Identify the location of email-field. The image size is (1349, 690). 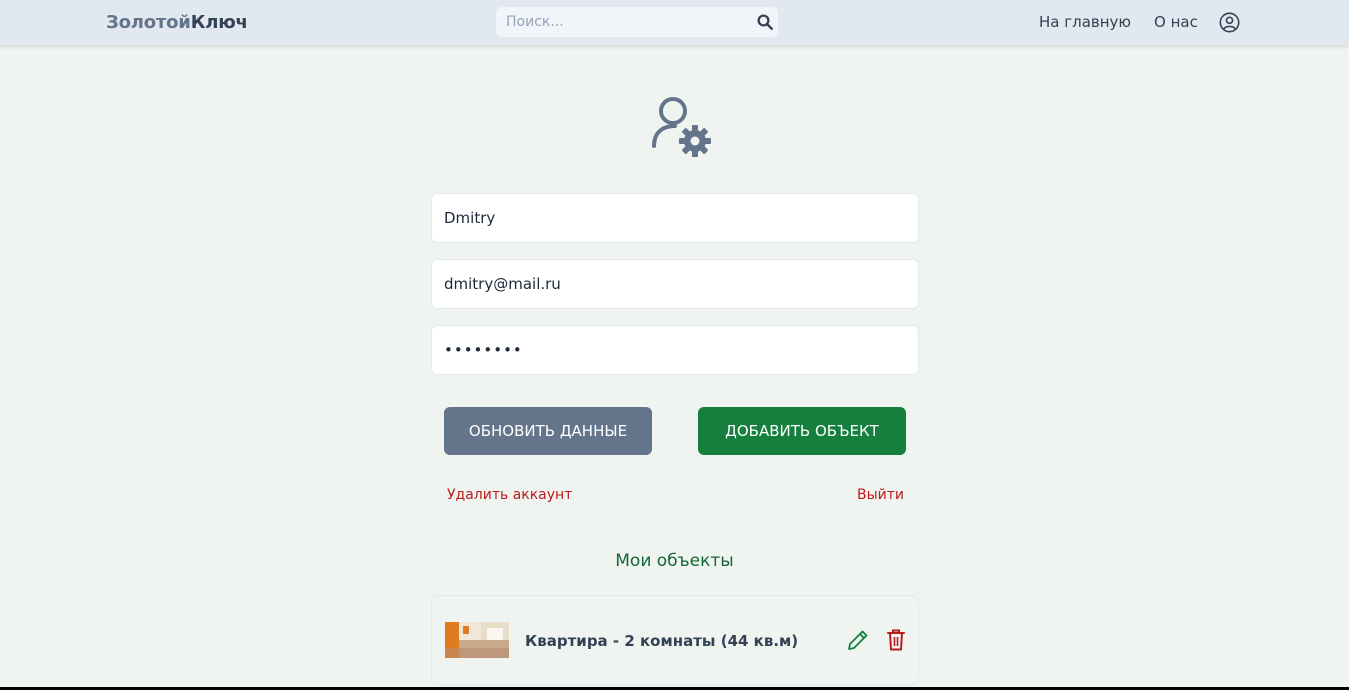
(675, 284).